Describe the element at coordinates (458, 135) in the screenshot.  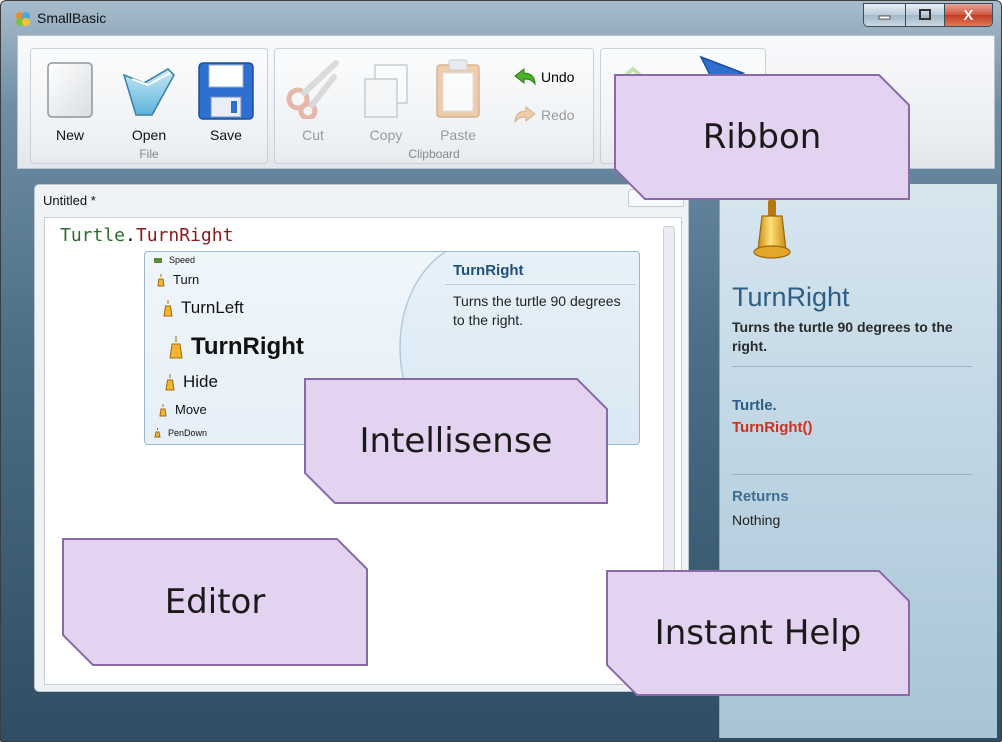
I see `paste-label: Paste` at that location.